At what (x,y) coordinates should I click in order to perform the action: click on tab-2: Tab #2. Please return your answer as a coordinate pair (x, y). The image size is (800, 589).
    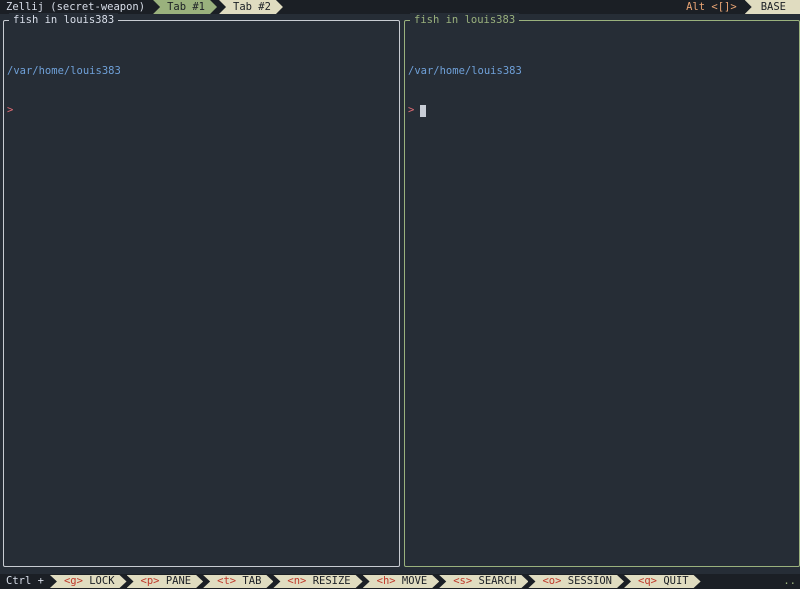
    Looking at the image, I should click on (251, 7).